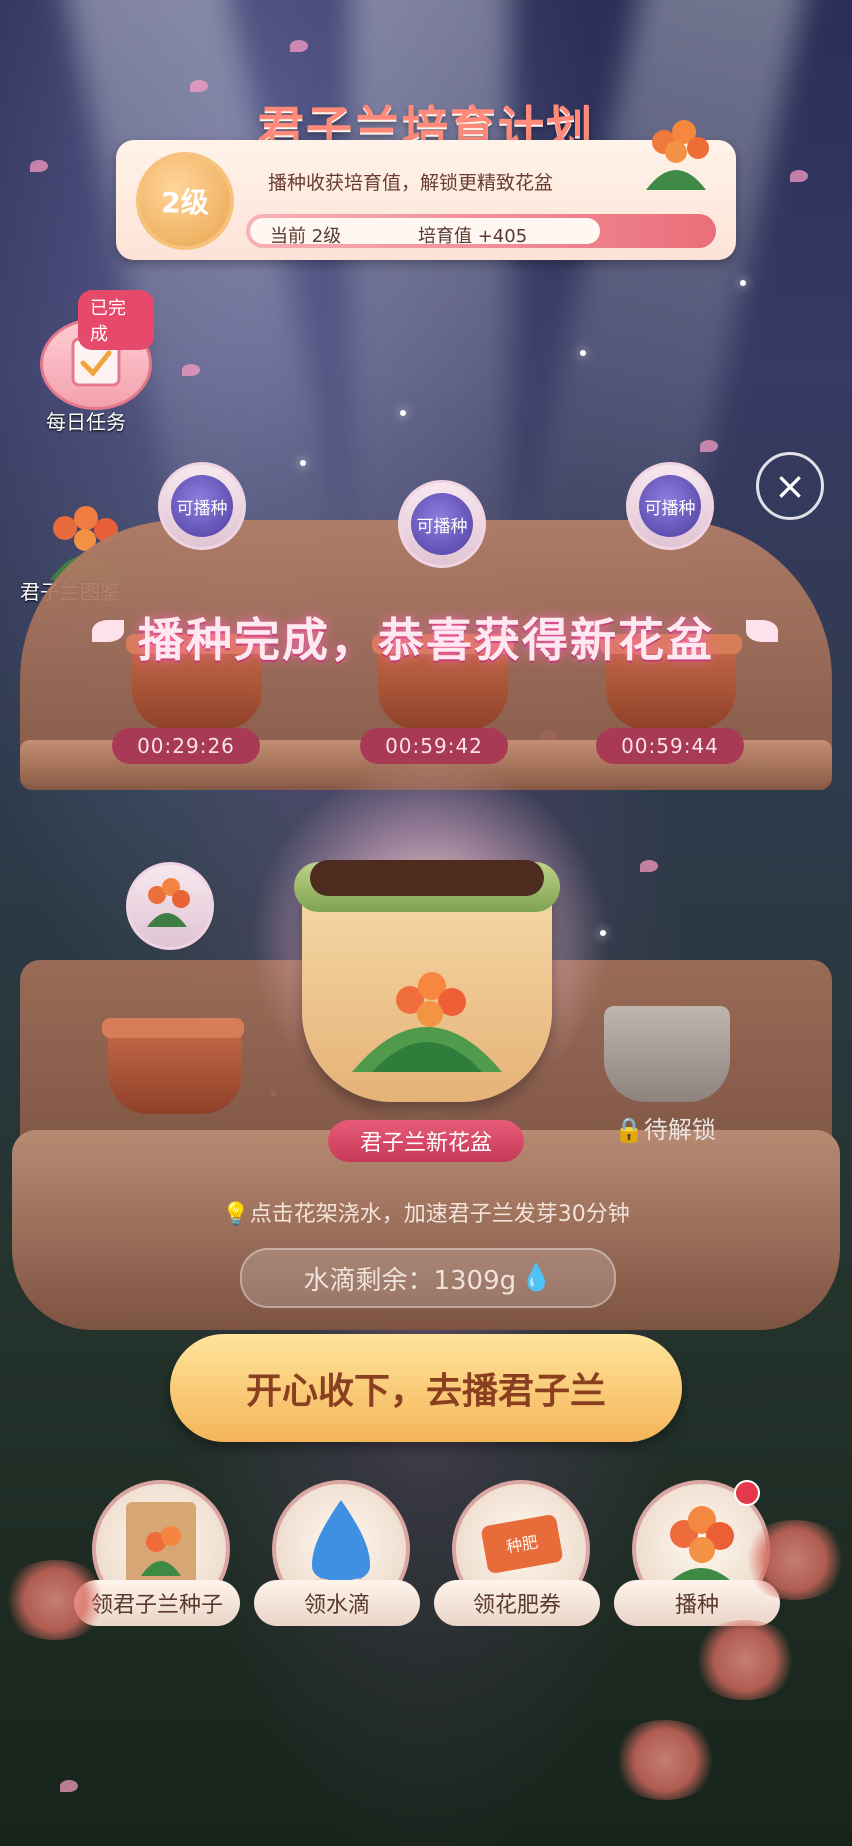 This screenshot has height=1846, width=852. What do you see at coordinates (411, 183) in the screenshot?
I see `progress-description: 播种收获培育值，解锁更精致花盆` at bounding box center [411, 183].